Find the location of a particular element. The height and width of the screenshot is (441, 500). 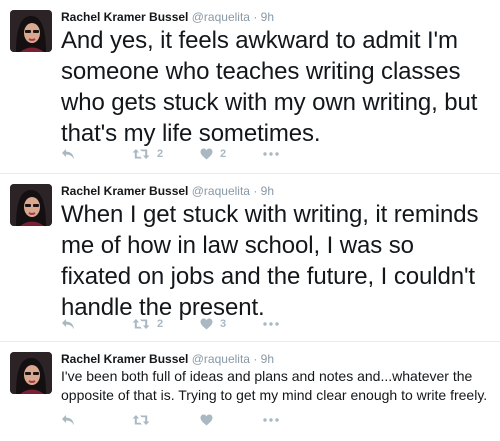

like-count: 2 is located at coordinates (223, 154).